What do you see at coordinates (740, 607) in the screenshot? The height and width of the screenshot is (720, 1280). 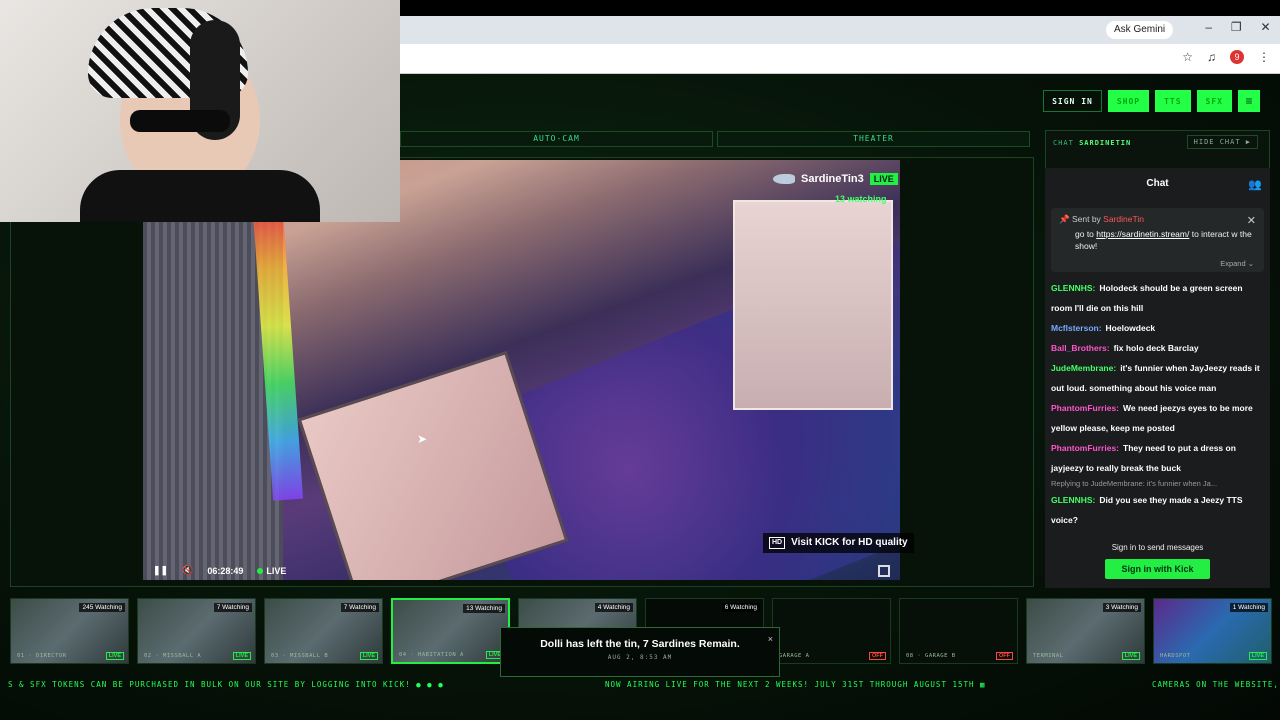 I see `thumbnail-viewer-count: 6 Watching` at bounding box center [740, 607].